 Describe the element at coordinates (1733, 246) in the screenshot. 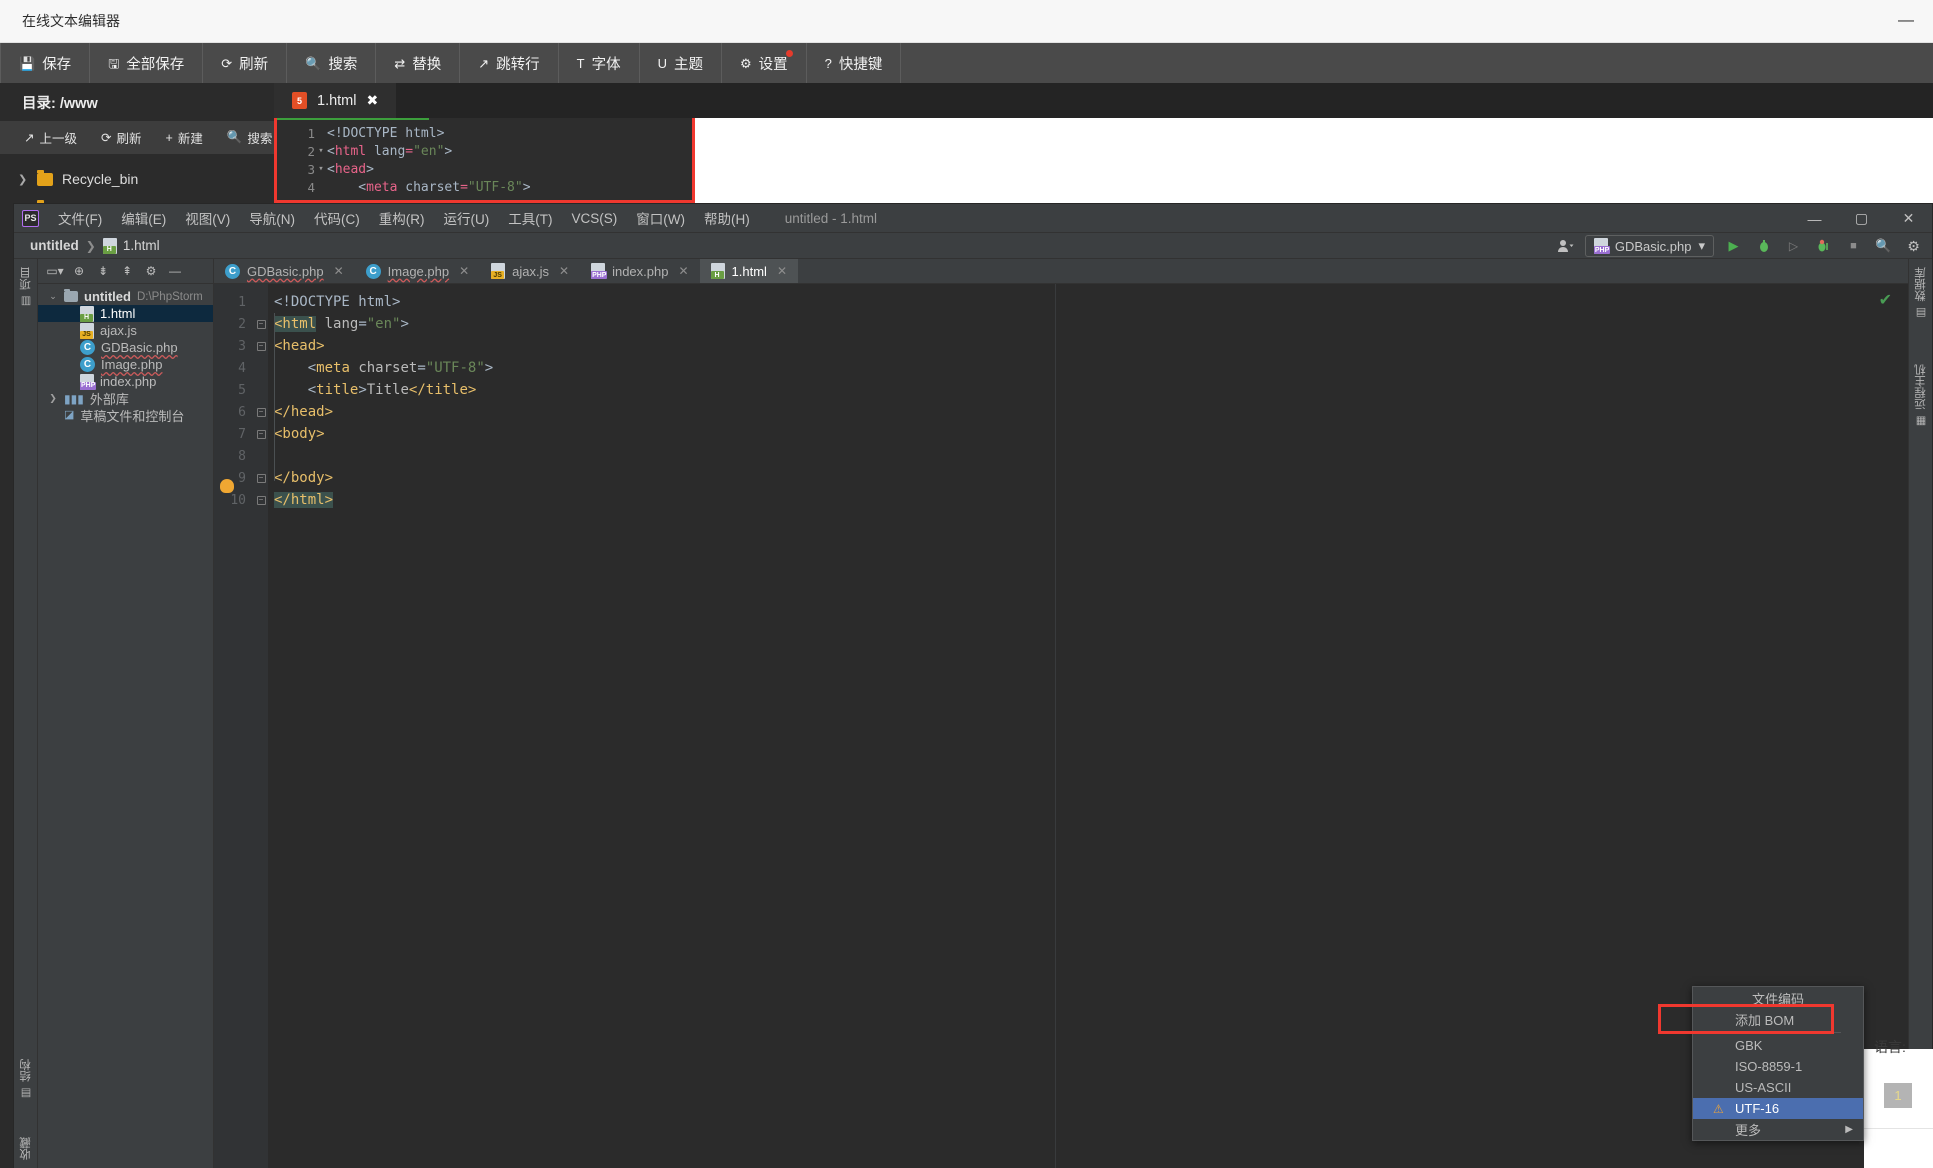

I see `run-button: ▶` at that location.